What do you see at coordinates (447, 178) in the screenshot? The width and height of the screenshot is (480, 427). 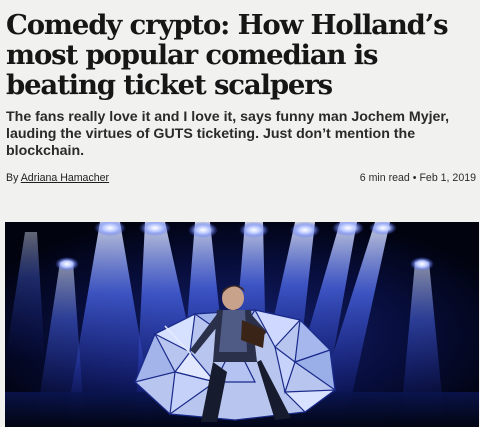 I see `publish-date: Feb 1, 2019` at bounding box center [447, 178].